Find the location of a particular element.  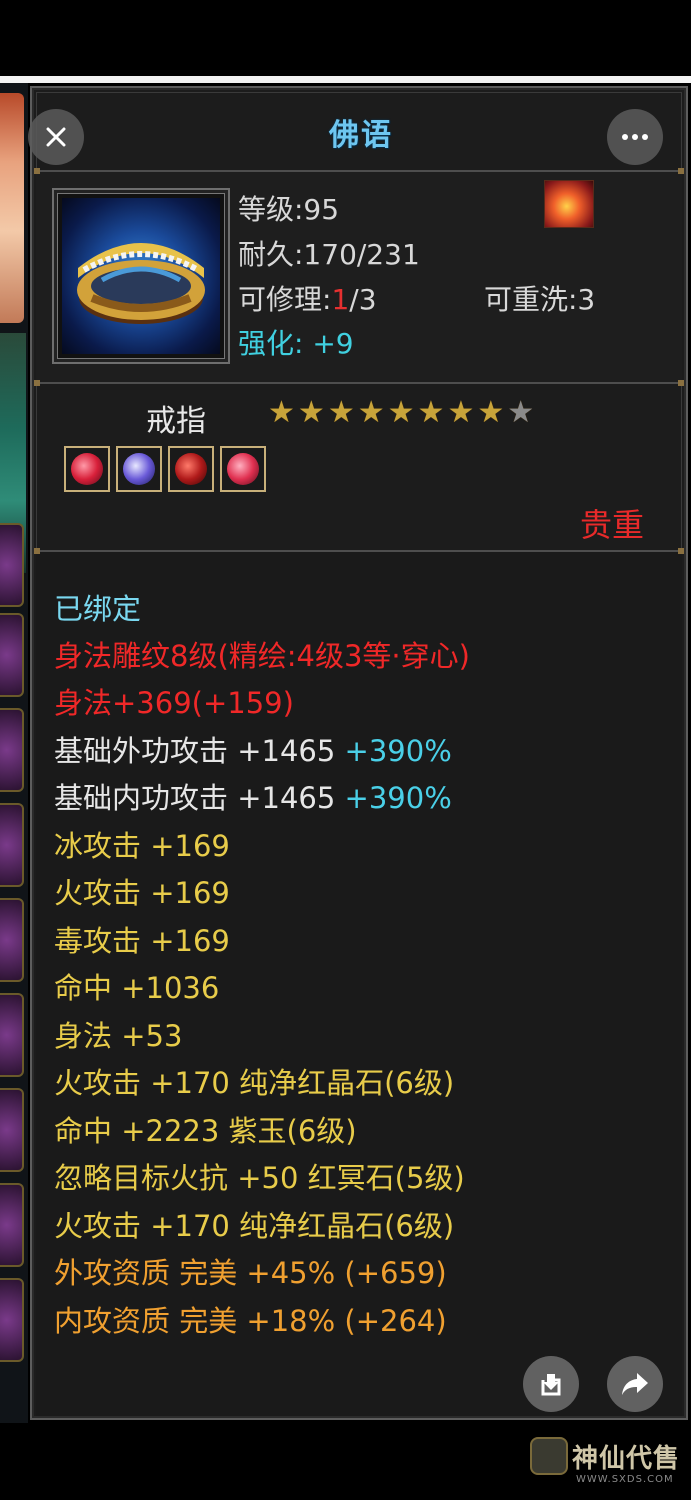

item-icon-frame is located at coordinates (141, 276).